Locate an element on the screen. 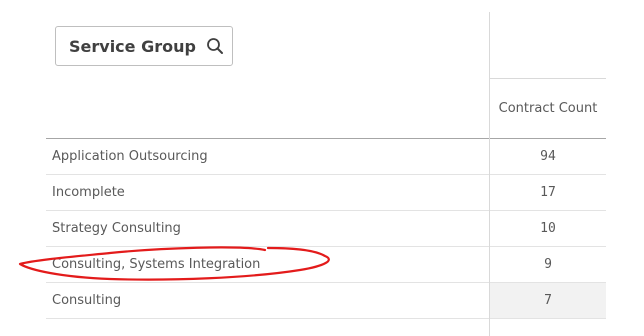 This screenshot has height=336, width=644. row-contract-count: 9 is located at coordinates (548, 264).